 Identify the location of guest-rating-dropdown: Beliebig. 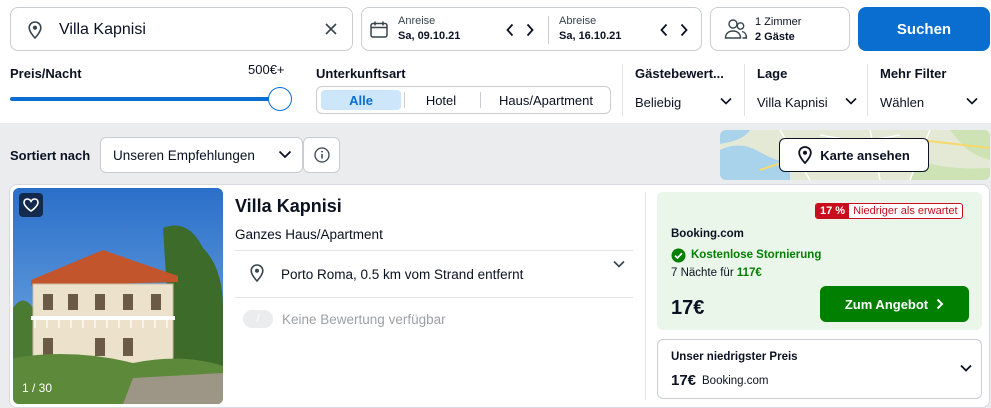
(658, 102).